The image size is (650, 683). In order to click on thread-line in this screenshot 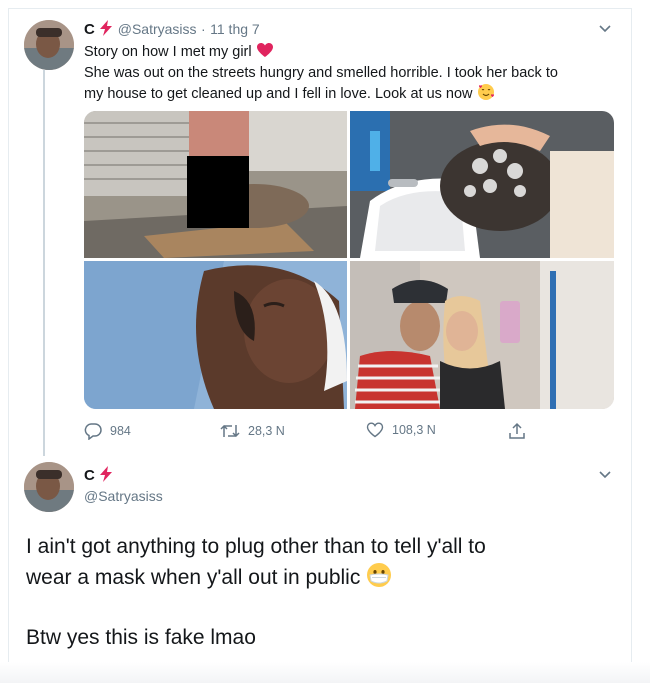, I will do `click(44, 263)`.